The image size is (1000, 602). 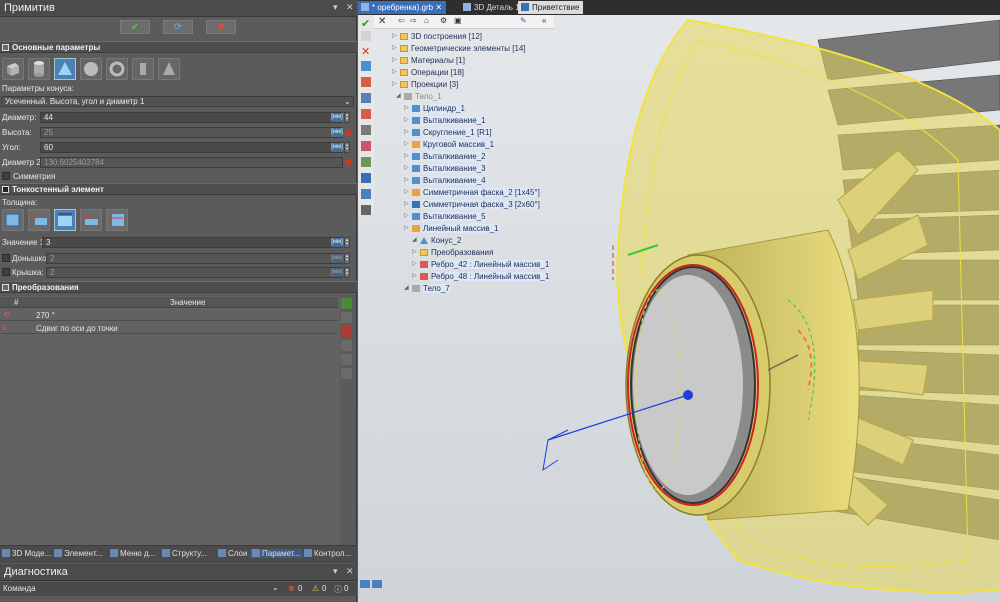 I want to click on height-input: 25, so click(x=191, y=132).